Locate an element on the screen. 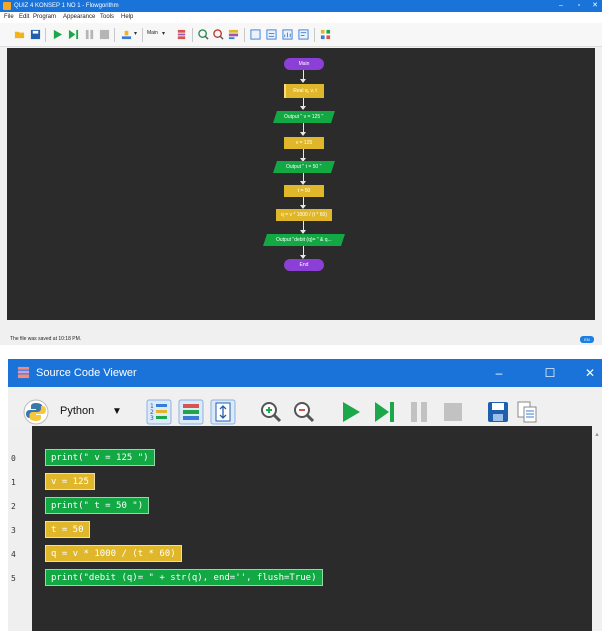 This screenshot has height=631, width=602. menubar: File Edit Program Appearance Tools Help is located at coordinates (301, 17).